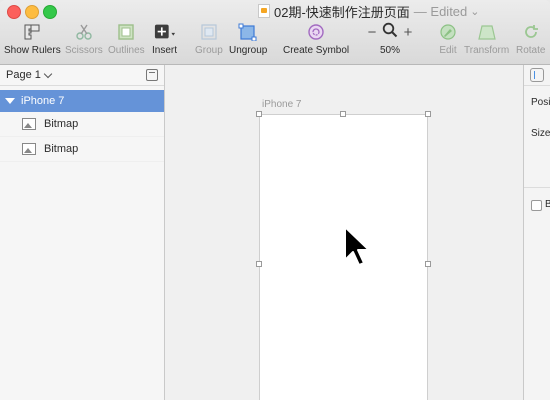 The image size is (550, 400). What do you see at coordinates (281, 104) in the screenshot?
I see `artboard-title: iPhone 7` at bounding box center [281, 104].